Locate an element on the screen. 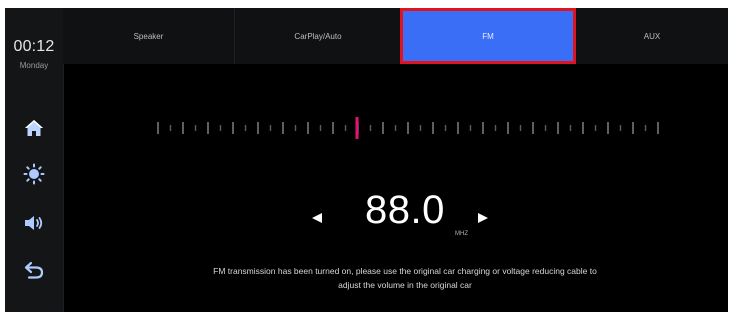 The width and height of the screenshot is (733, 318). tab-fm: FM is located at coordinates (488, 36).